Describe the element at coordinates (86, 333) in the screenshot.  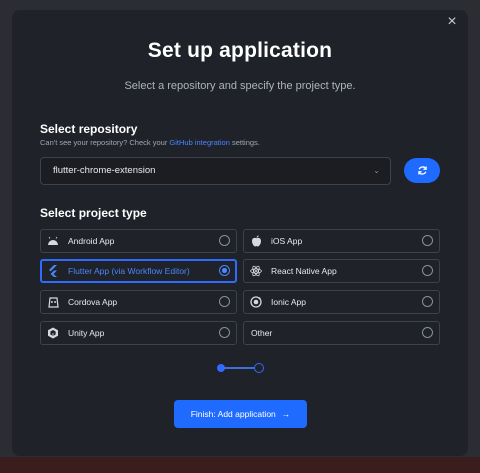
I see `option-label: Unity App` at that location.